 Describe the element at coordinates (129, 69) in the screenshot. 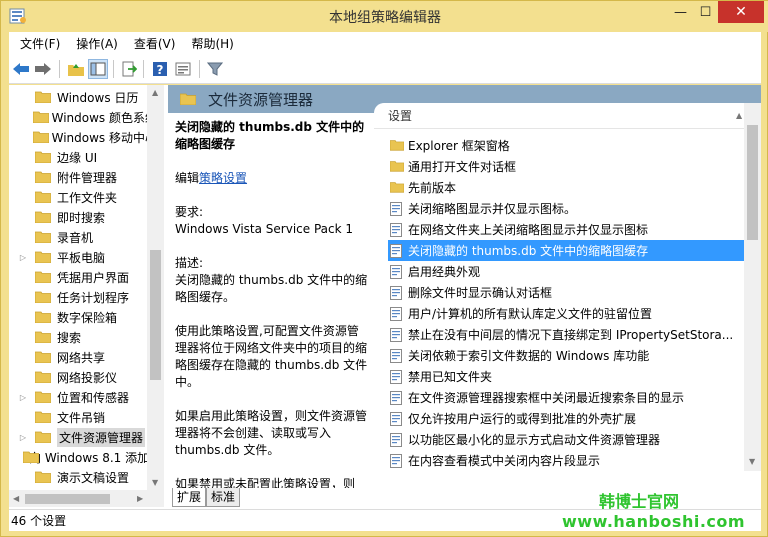

I see `export-list-icon` at that location.